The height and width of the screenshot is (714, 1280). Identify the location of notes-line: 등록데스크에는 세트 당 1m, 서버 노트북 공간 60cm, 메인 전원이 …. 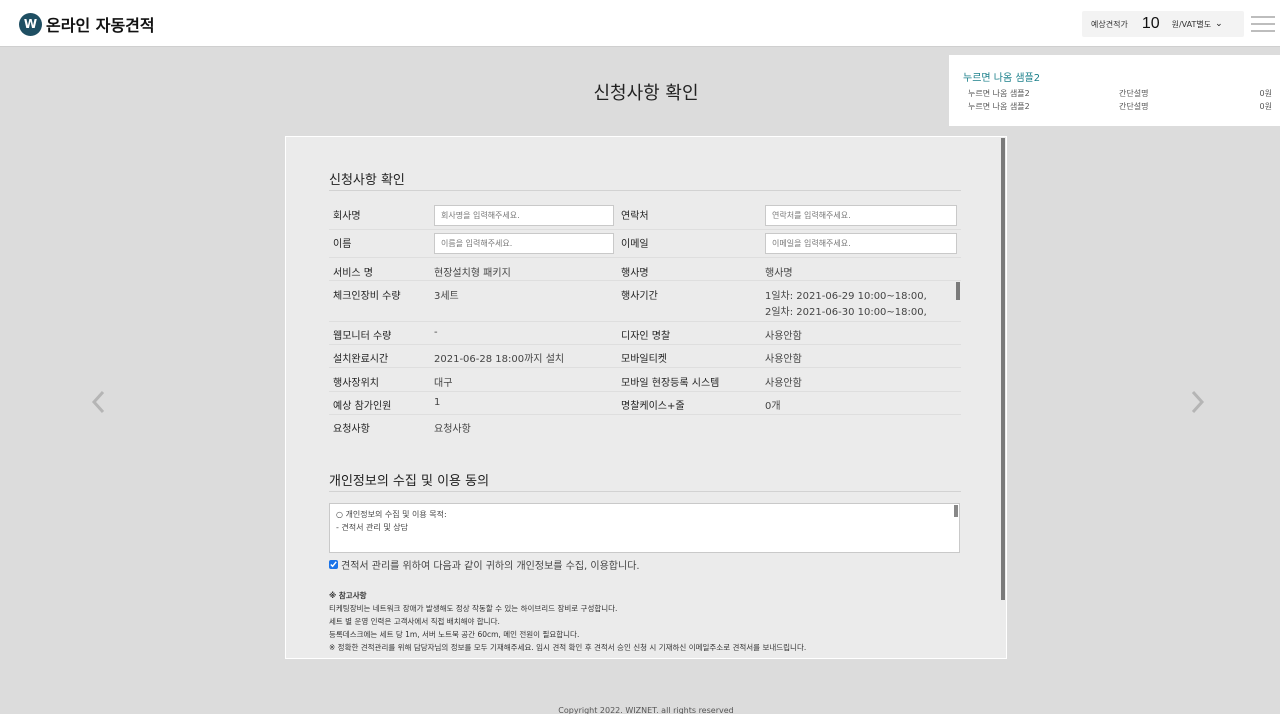
(454, 634).